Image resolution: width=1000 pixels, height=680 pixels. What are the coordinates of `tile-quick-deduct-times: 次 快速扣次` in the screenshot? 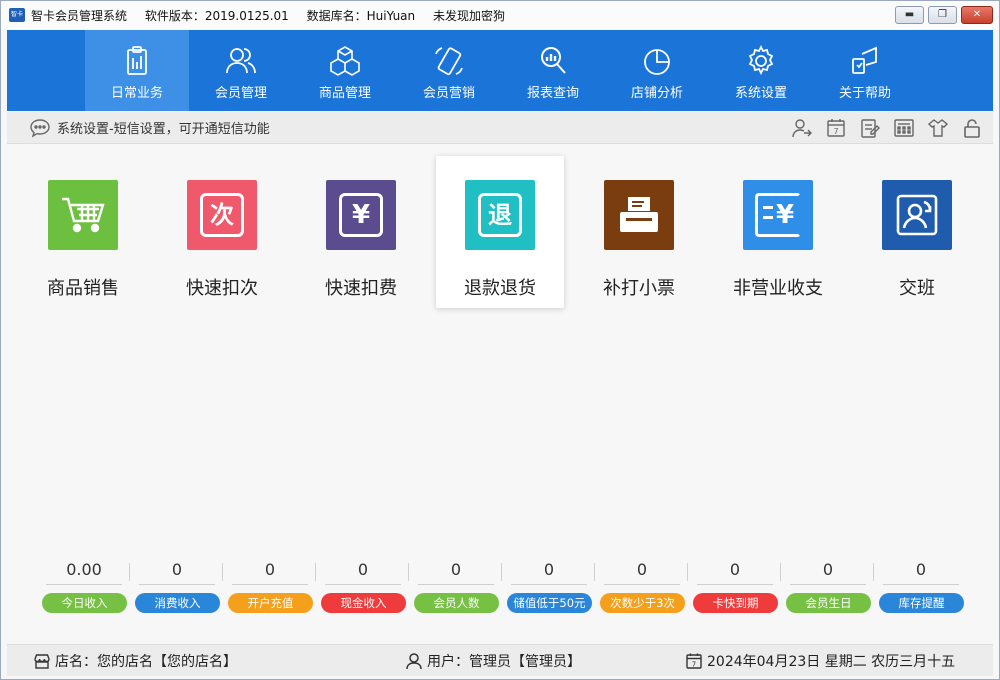 It's located at (222, 232).